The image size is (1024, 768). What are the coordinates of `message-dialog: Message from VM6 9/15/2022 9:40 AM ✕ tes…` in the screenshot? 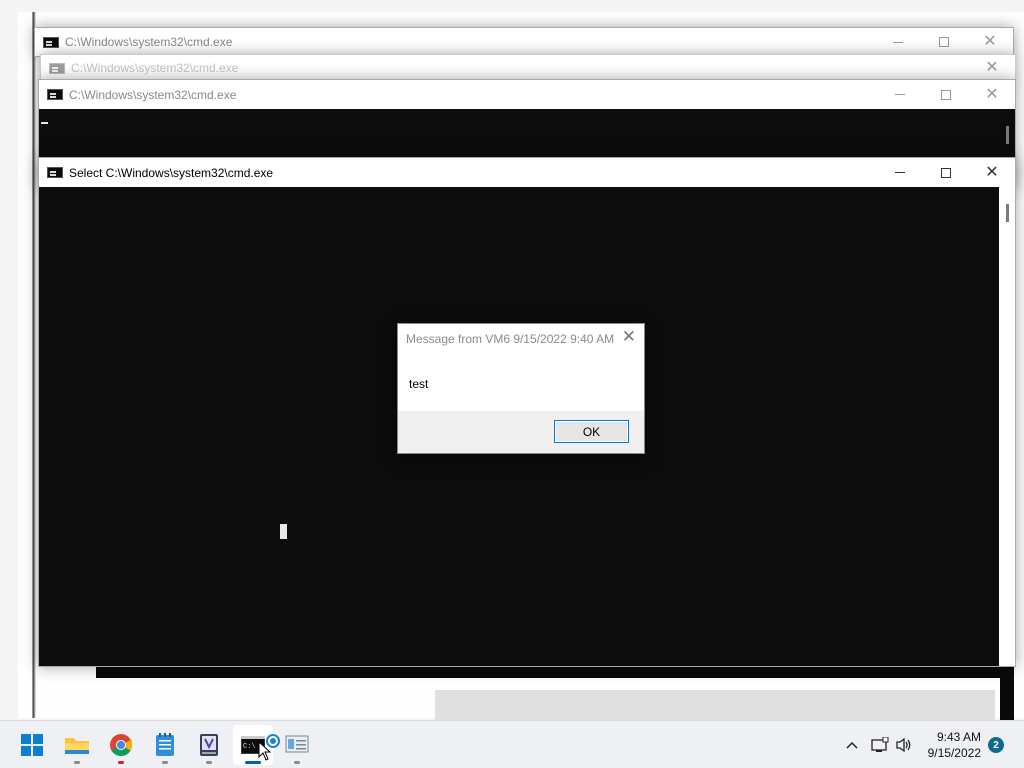 It's located at (521, 388).